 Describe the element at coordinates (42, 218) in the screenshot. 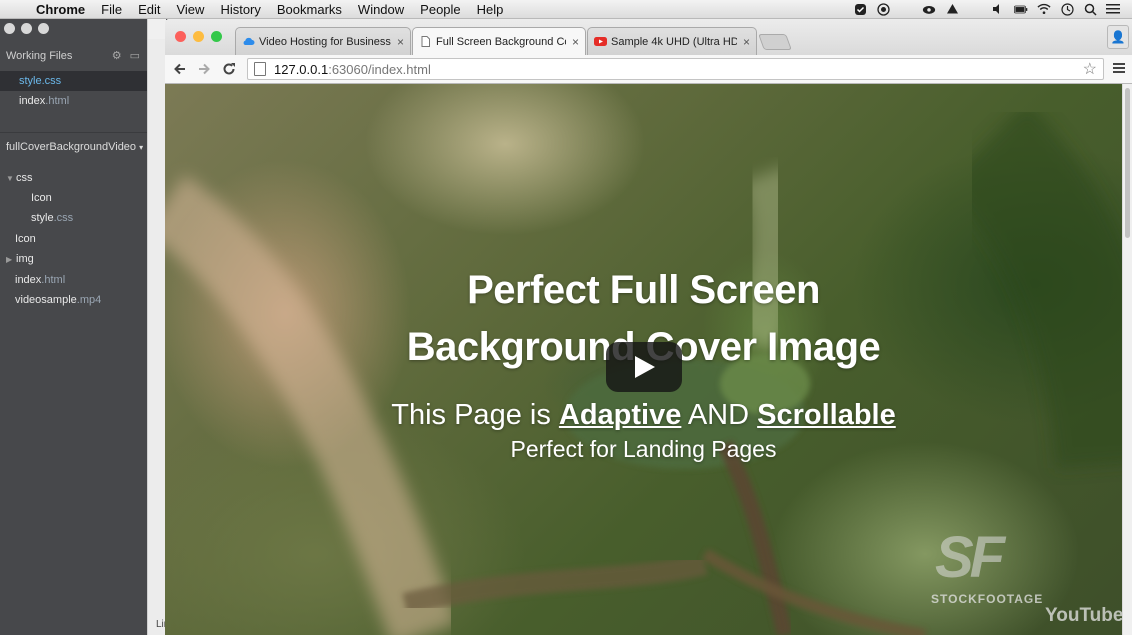

I see `file-name: style` at that location.